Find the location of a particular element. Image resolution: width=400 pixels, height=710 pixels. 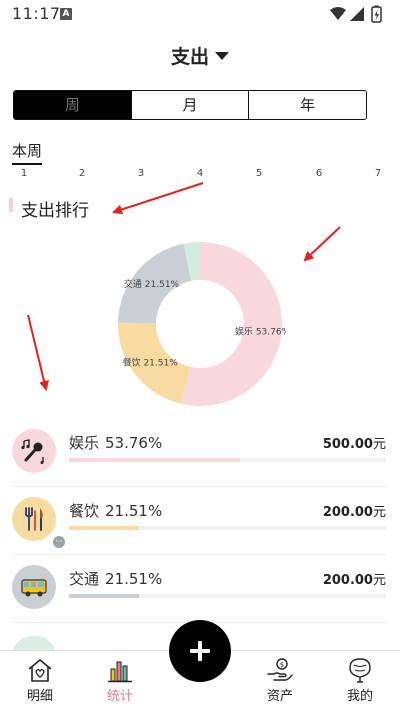

category-label: 交通 21.51% is located at coordinates (116, 579).